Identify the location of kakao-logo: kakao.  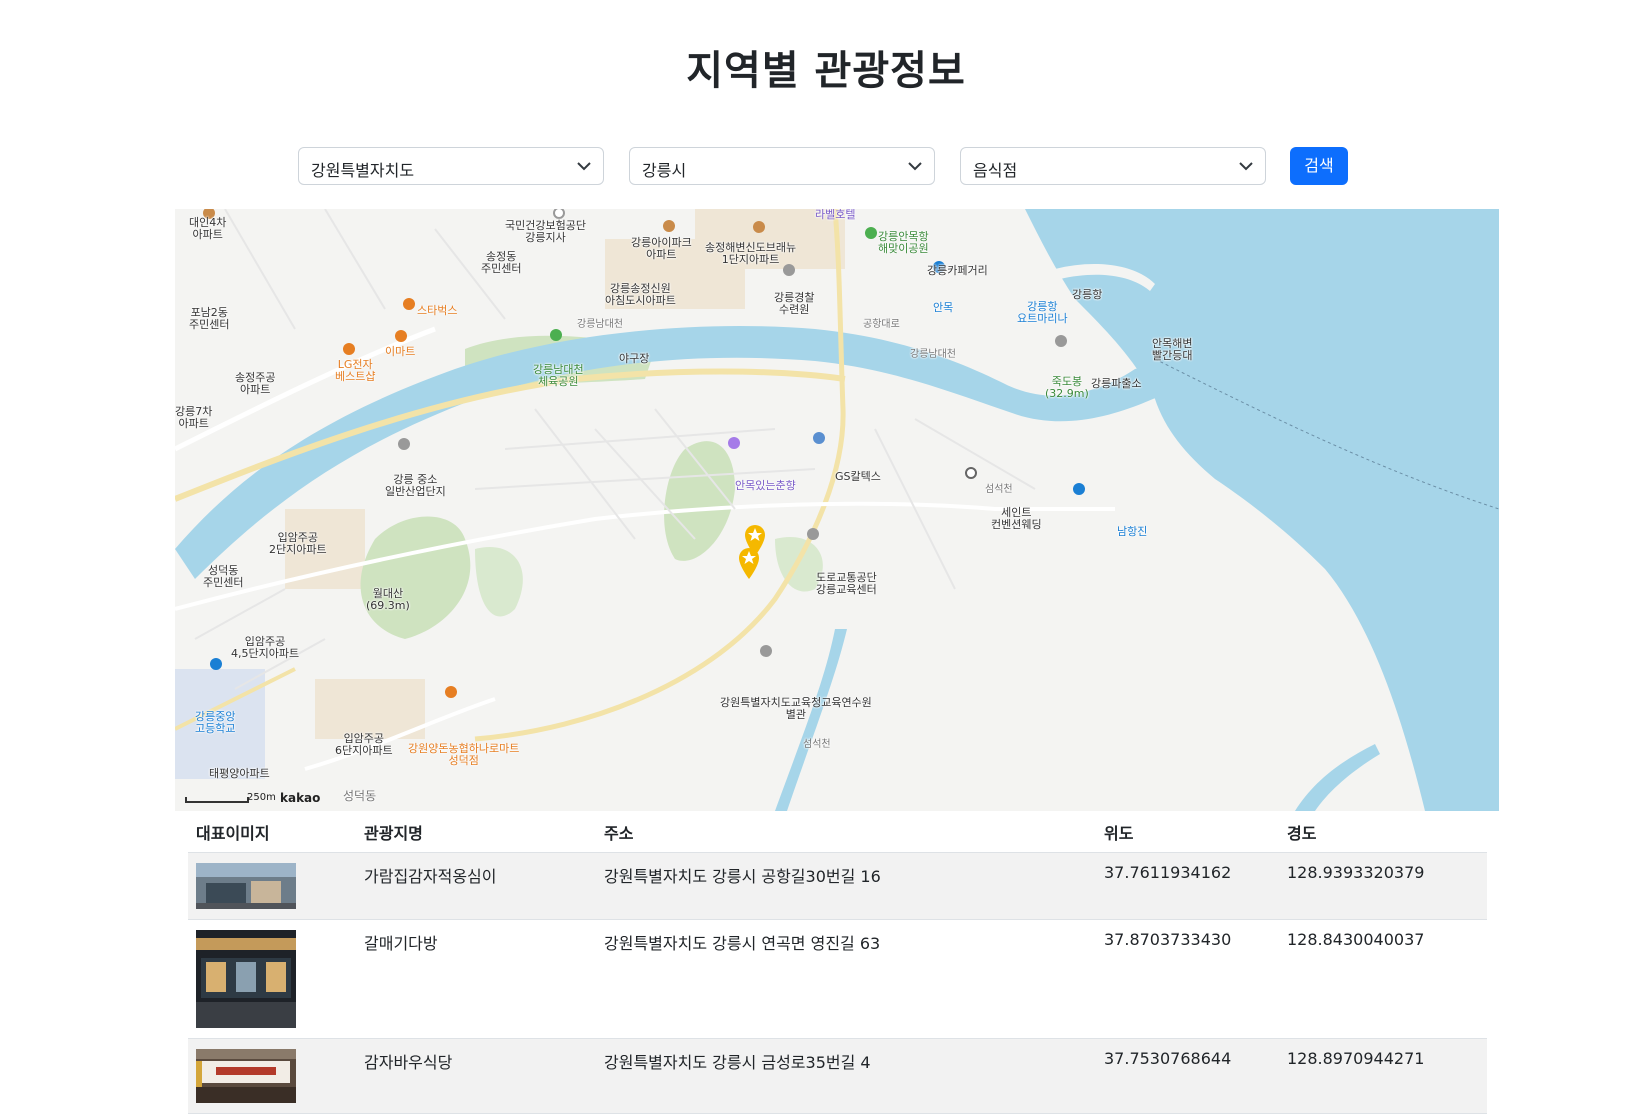
(300, 798).